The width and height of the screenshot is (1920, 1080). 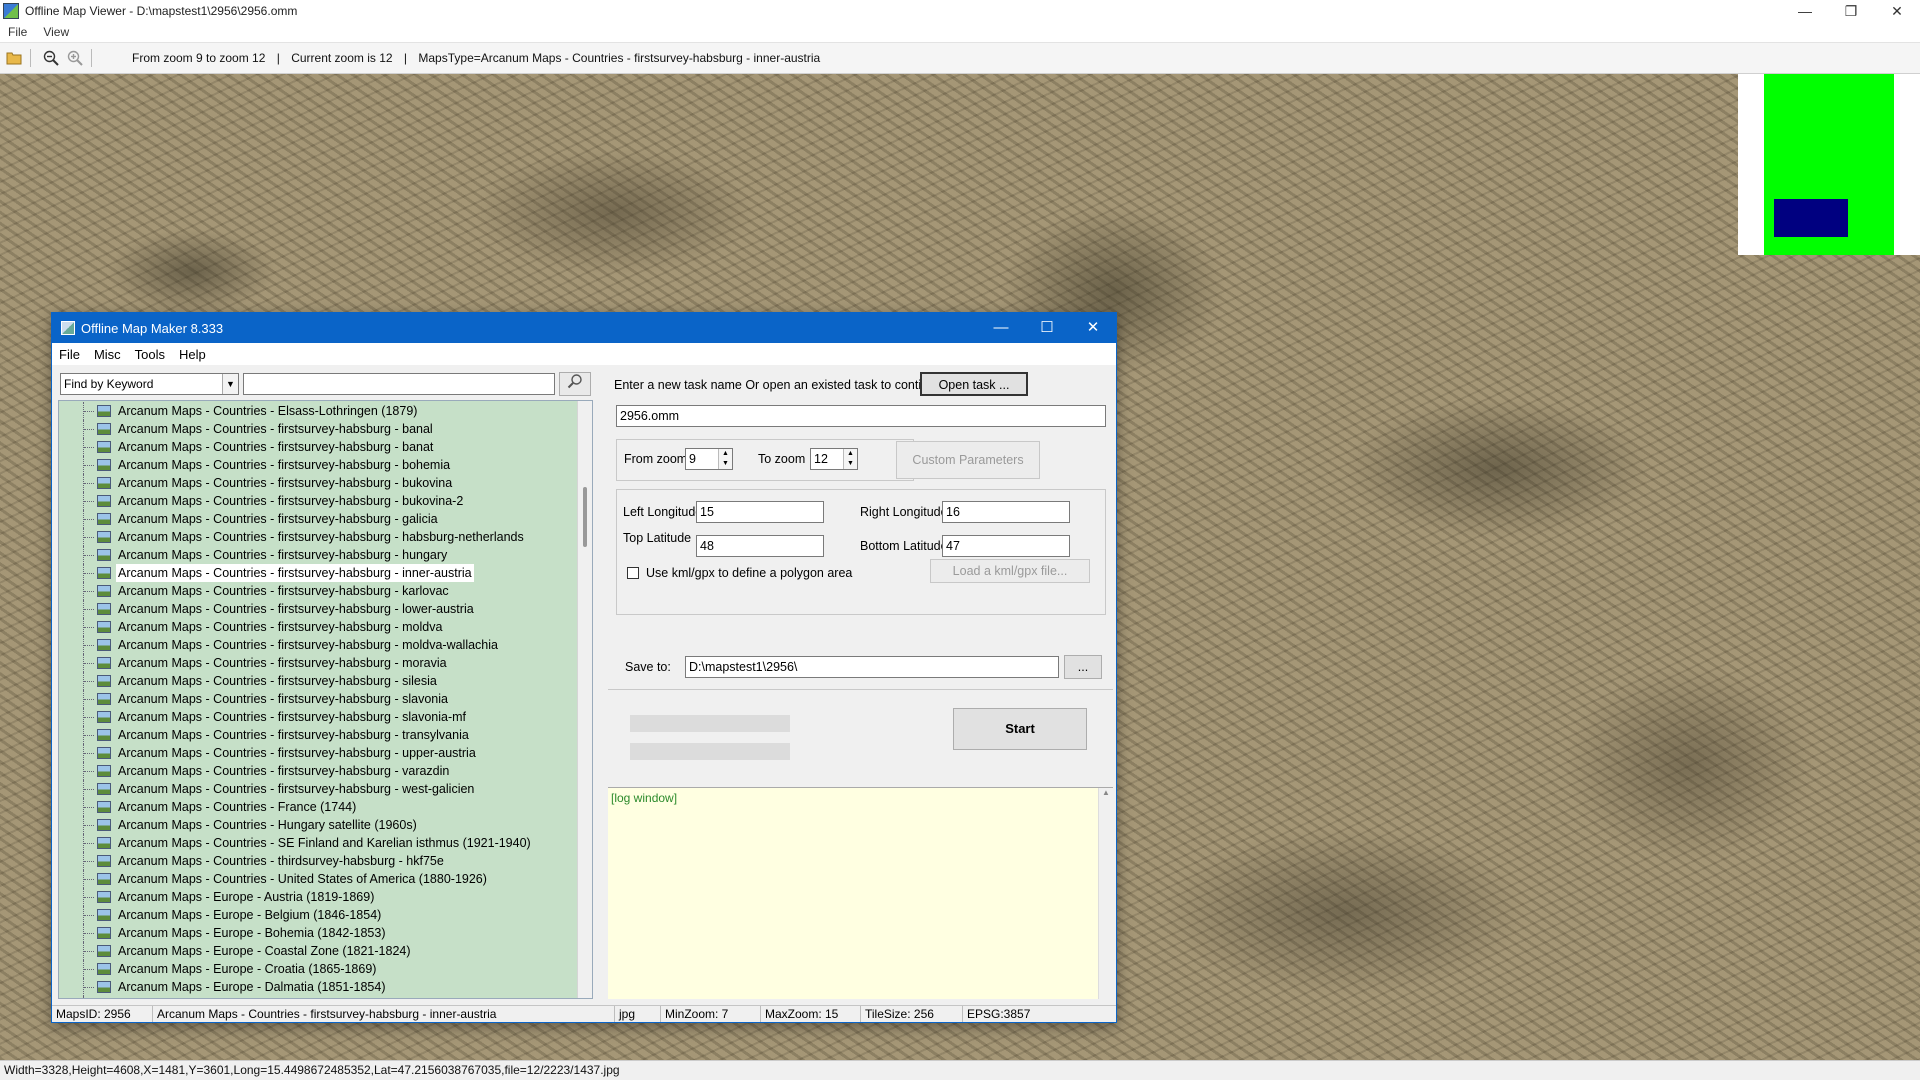 I want to click on start-button: Start, so click(x=1020, y=729).